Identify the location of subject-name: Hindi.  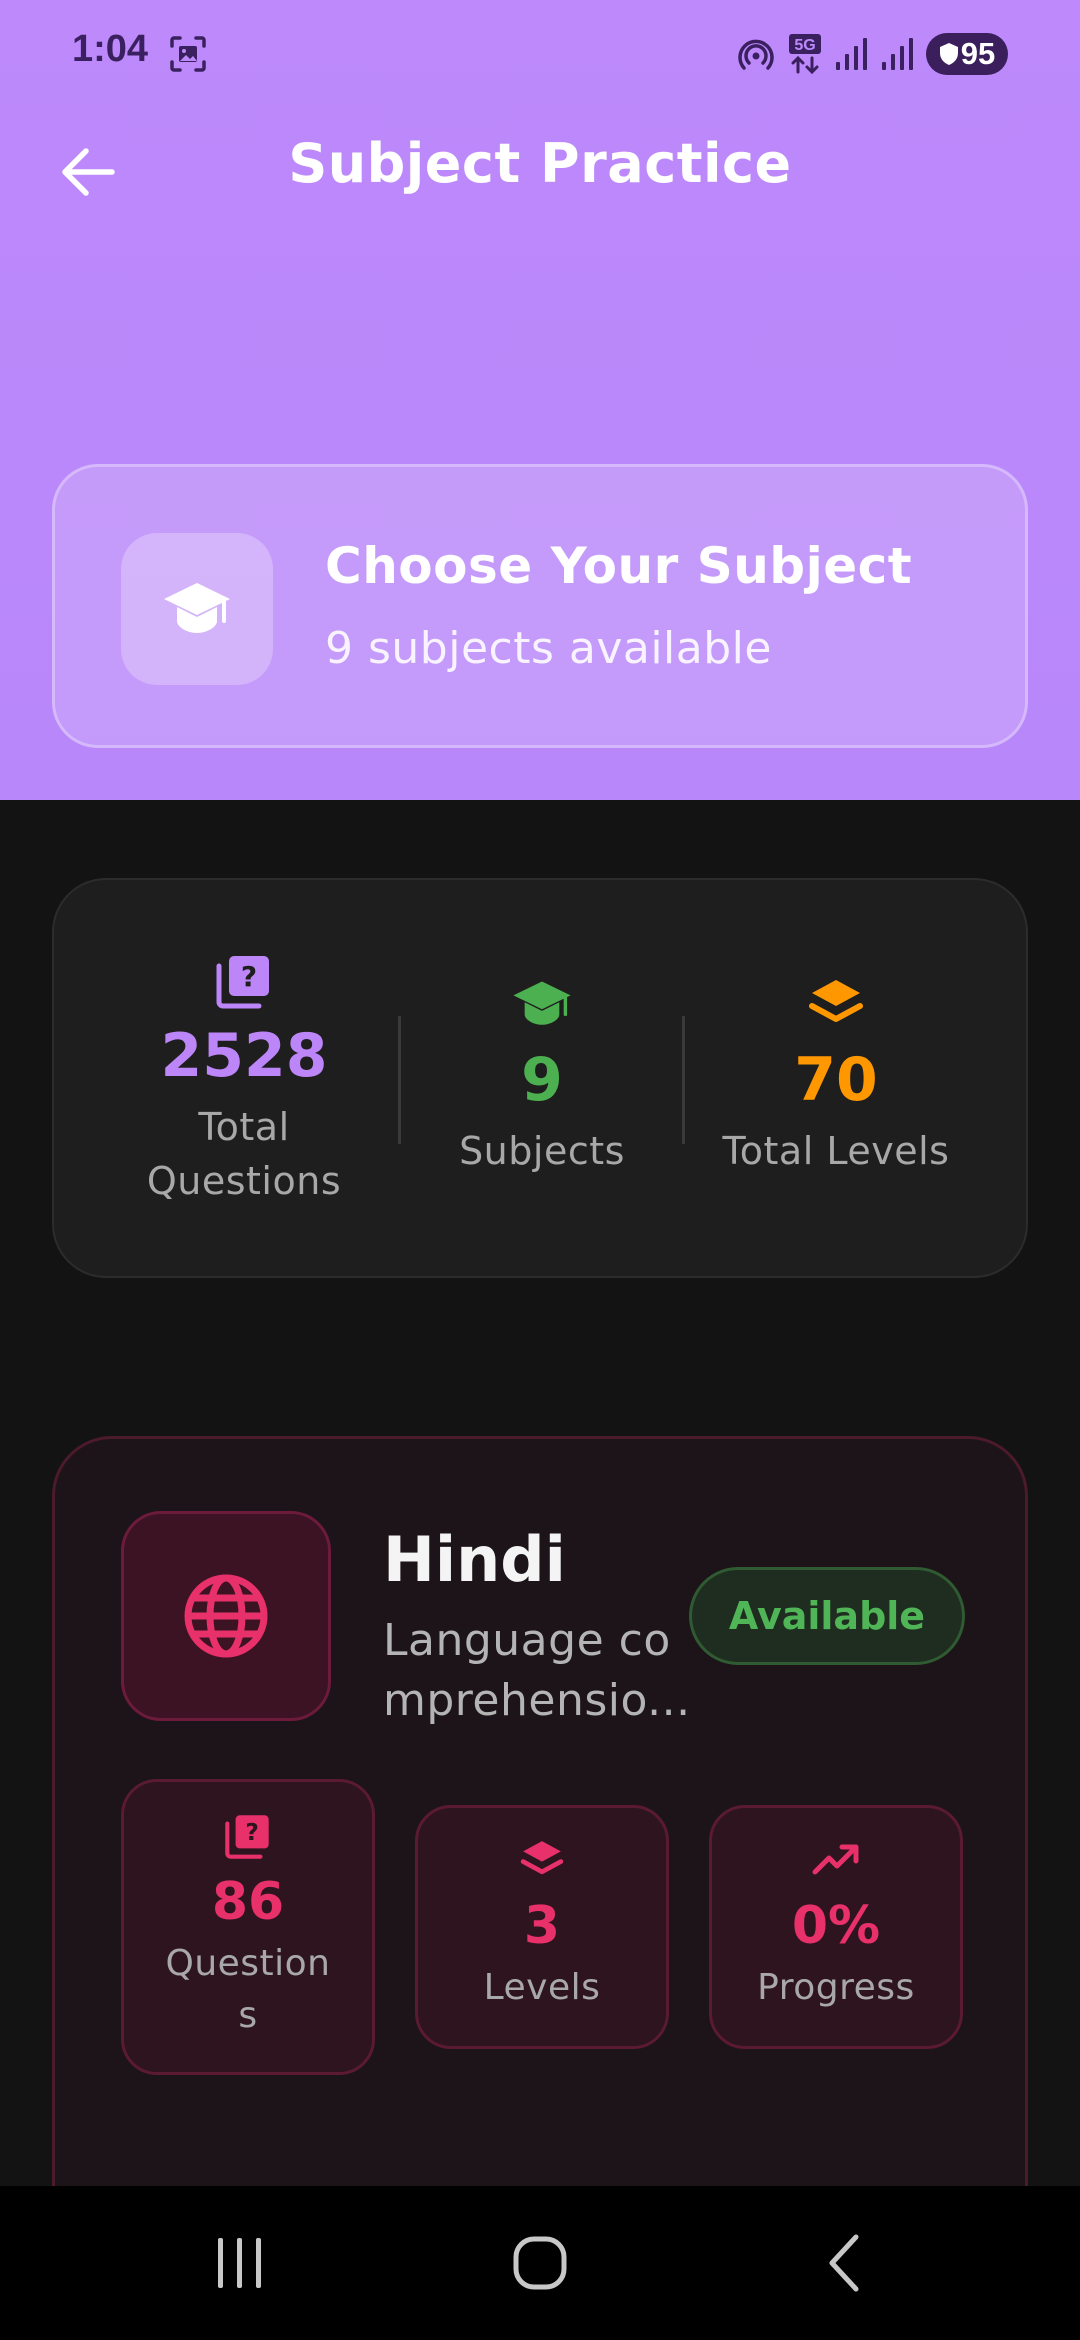
(474, 1559).